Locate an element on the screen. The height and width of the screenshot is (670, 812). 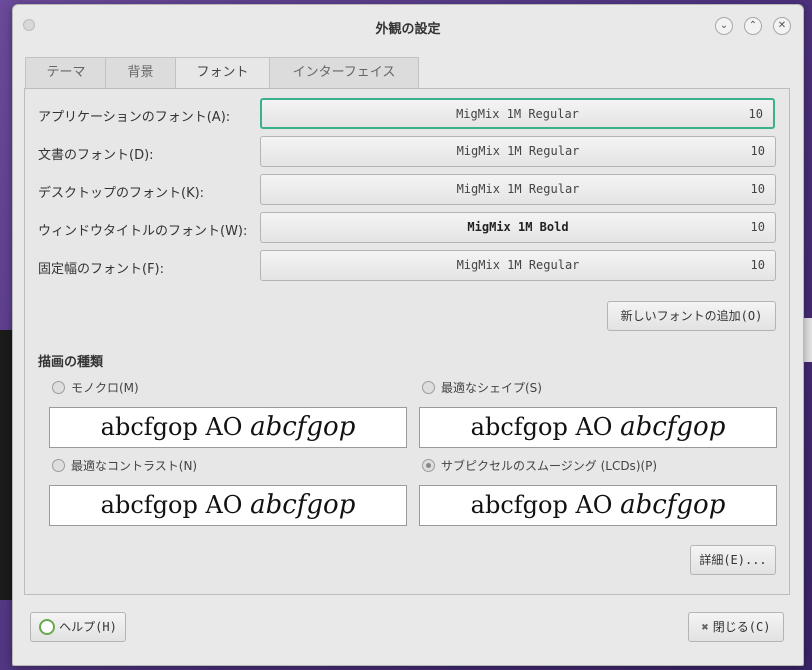
window-title-font-label: ウィンドウタイトルのフォント(W): is located at coordinates (143, 231).